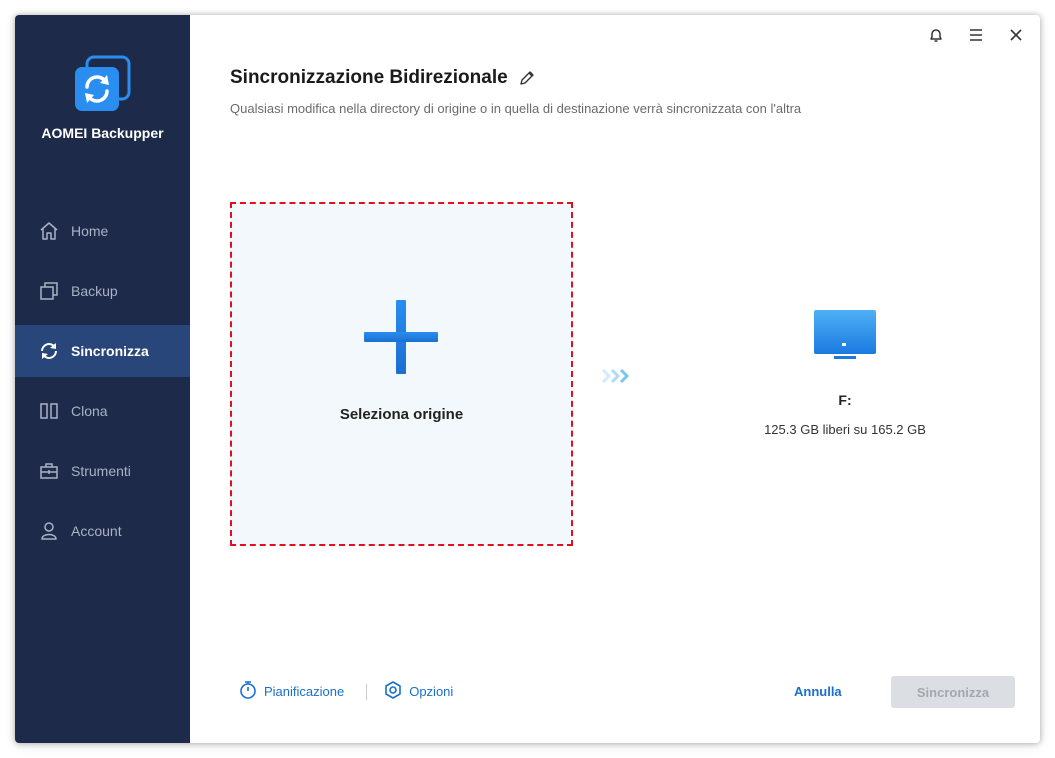 Image resolution: width=1055 pixels, height=758 pixels. I want to click on title-row: Sincronizzazione Bidirezionale, so click(383, 78).